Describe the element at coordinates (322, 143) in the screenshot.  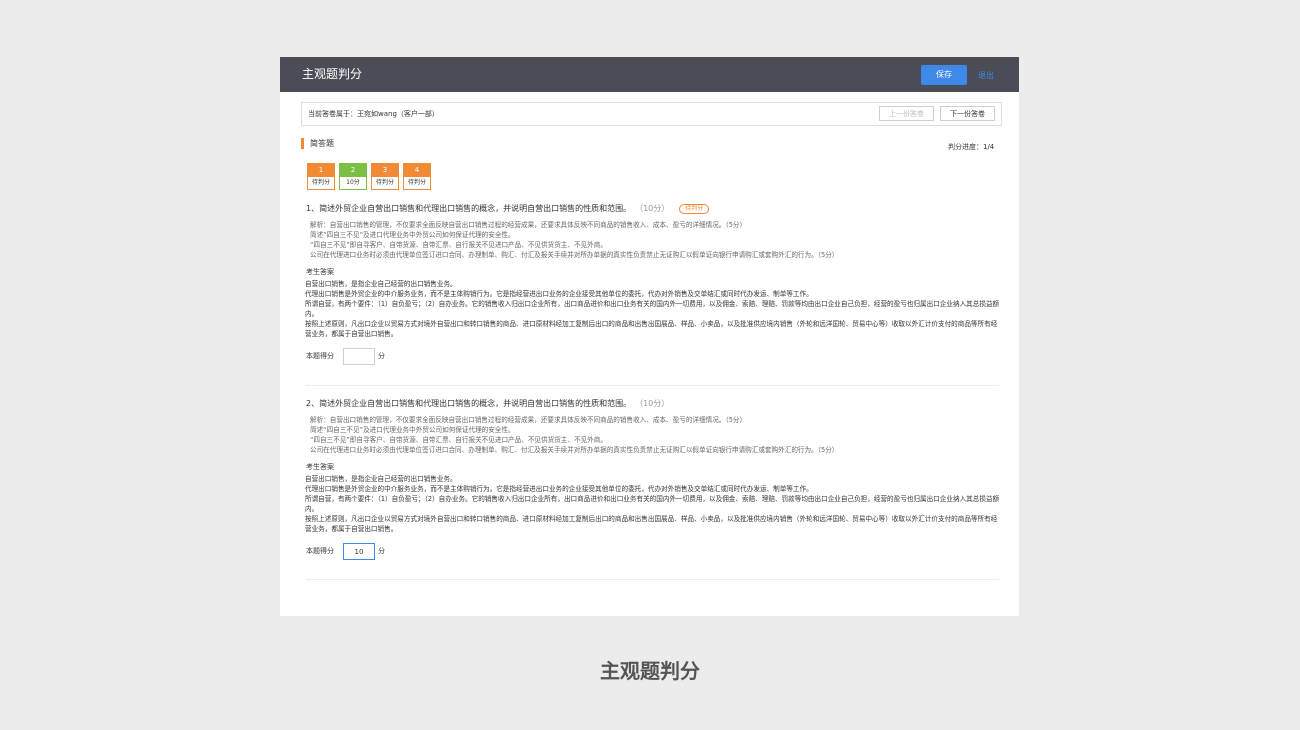
I see `section-title: 简答题` at that location.